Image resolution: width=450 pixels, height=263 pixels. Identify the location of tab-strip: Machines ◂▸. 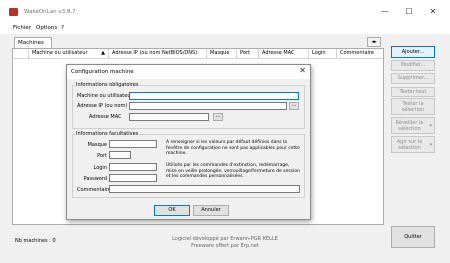
(192, 41).